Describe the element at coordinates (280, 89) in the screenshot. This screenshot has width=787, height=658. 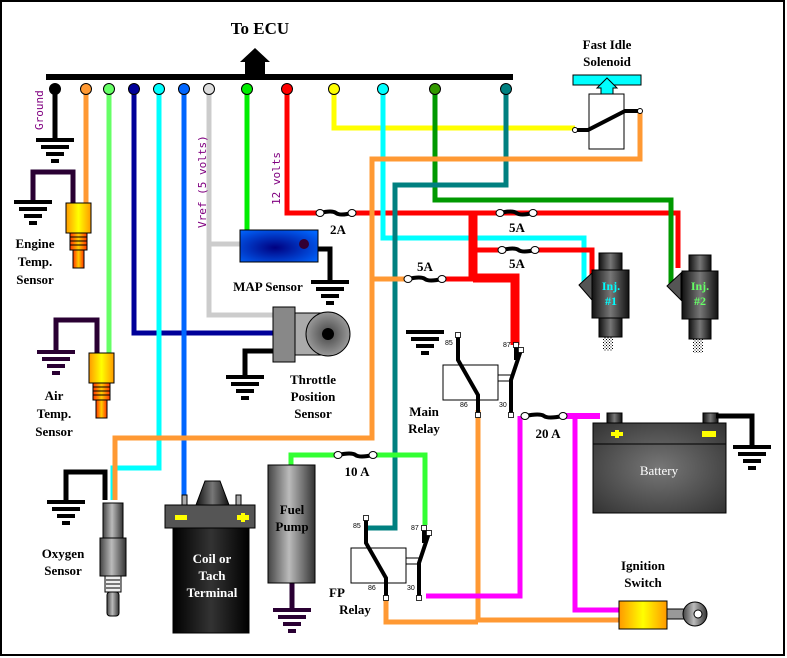
I see `ecu-pins` at that location.